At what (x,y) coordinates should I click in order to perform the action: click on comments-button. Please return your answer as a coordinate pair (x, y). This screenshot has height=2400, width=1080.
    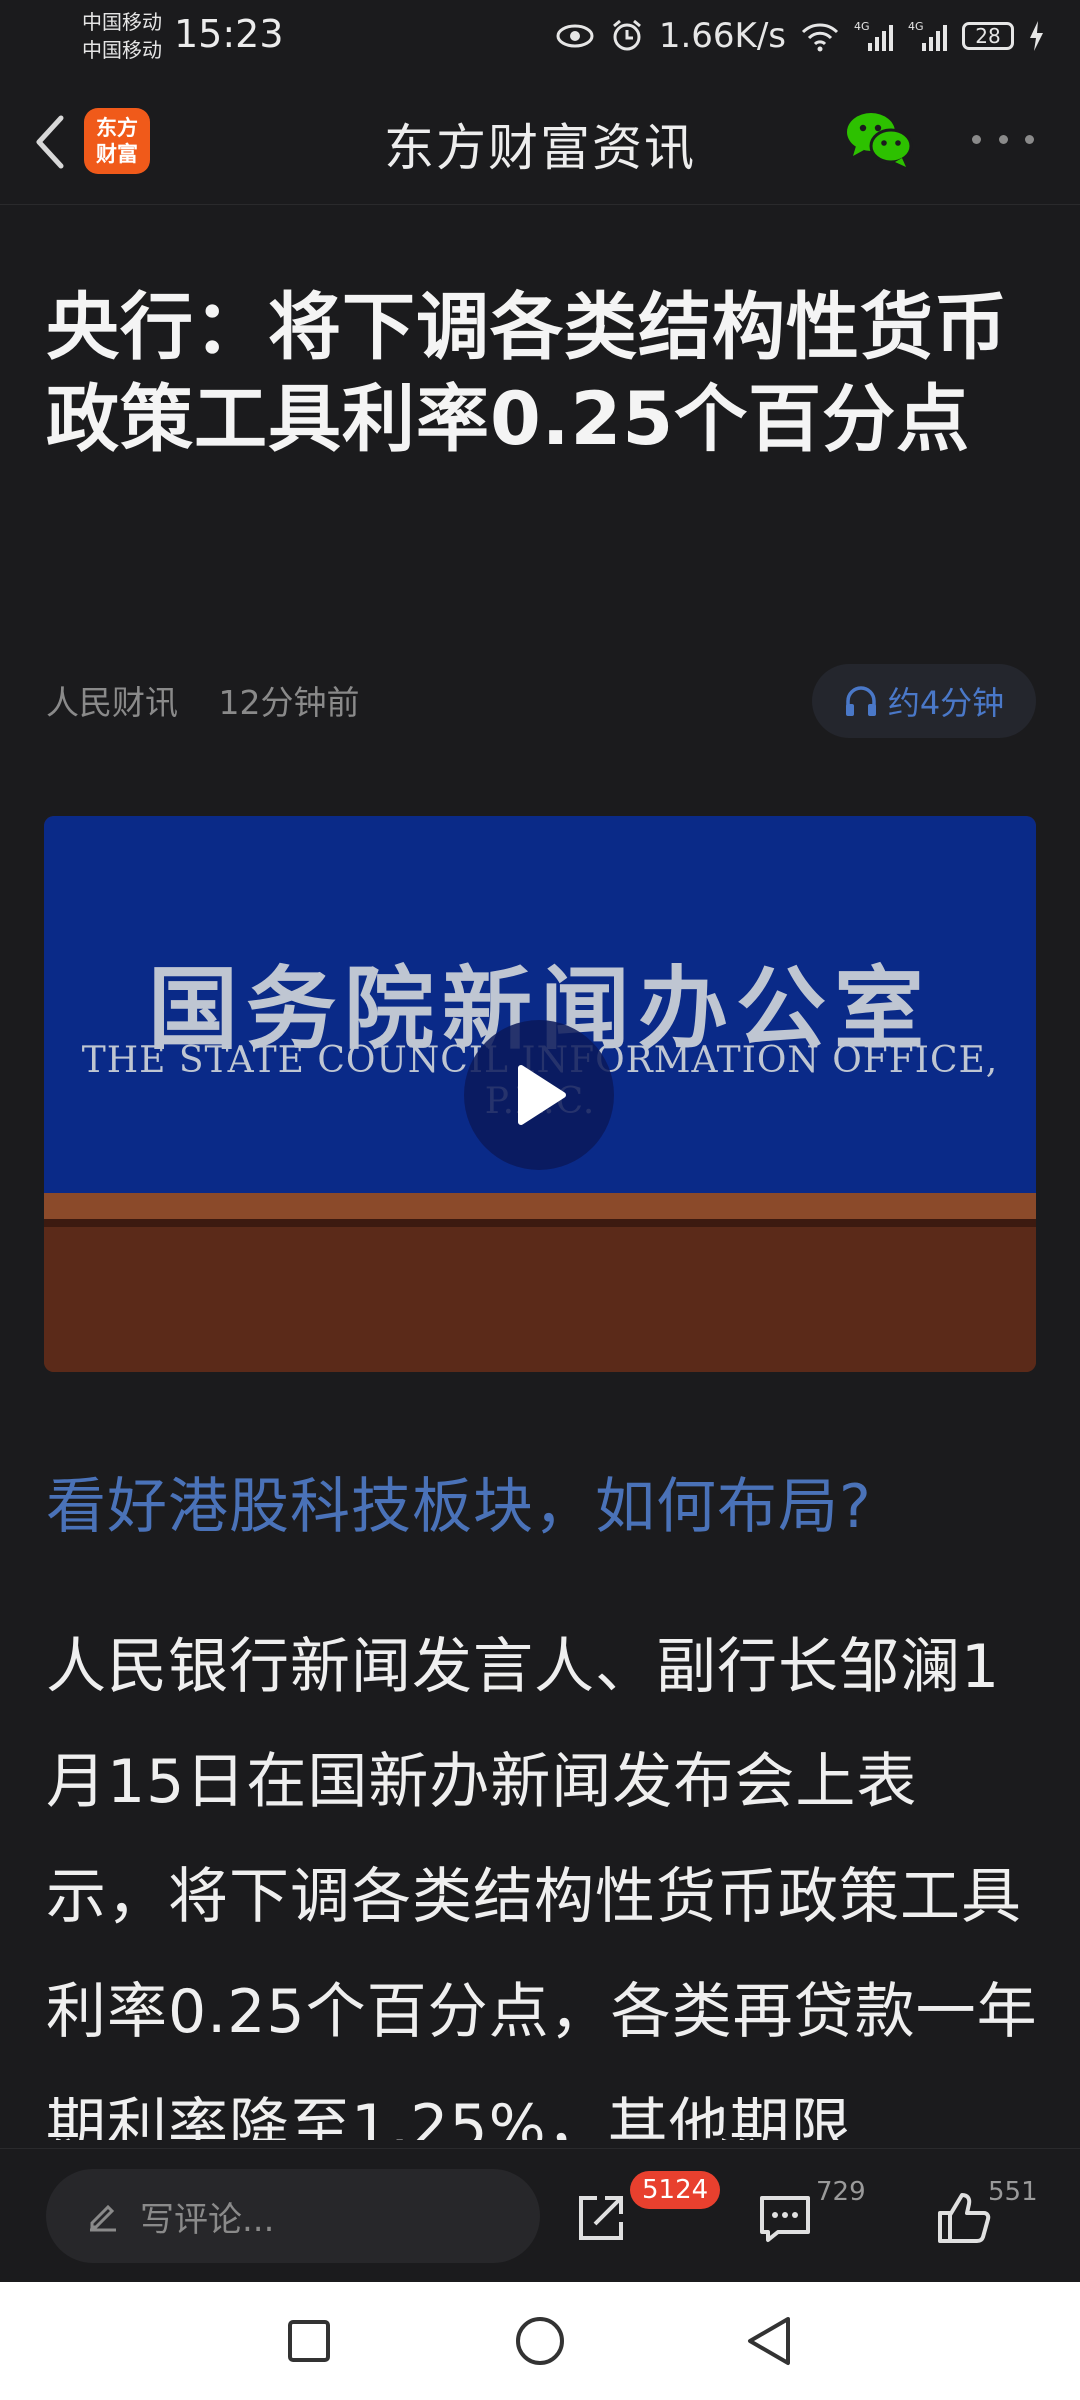
    Looking at the image, I should click on (785, 2218).